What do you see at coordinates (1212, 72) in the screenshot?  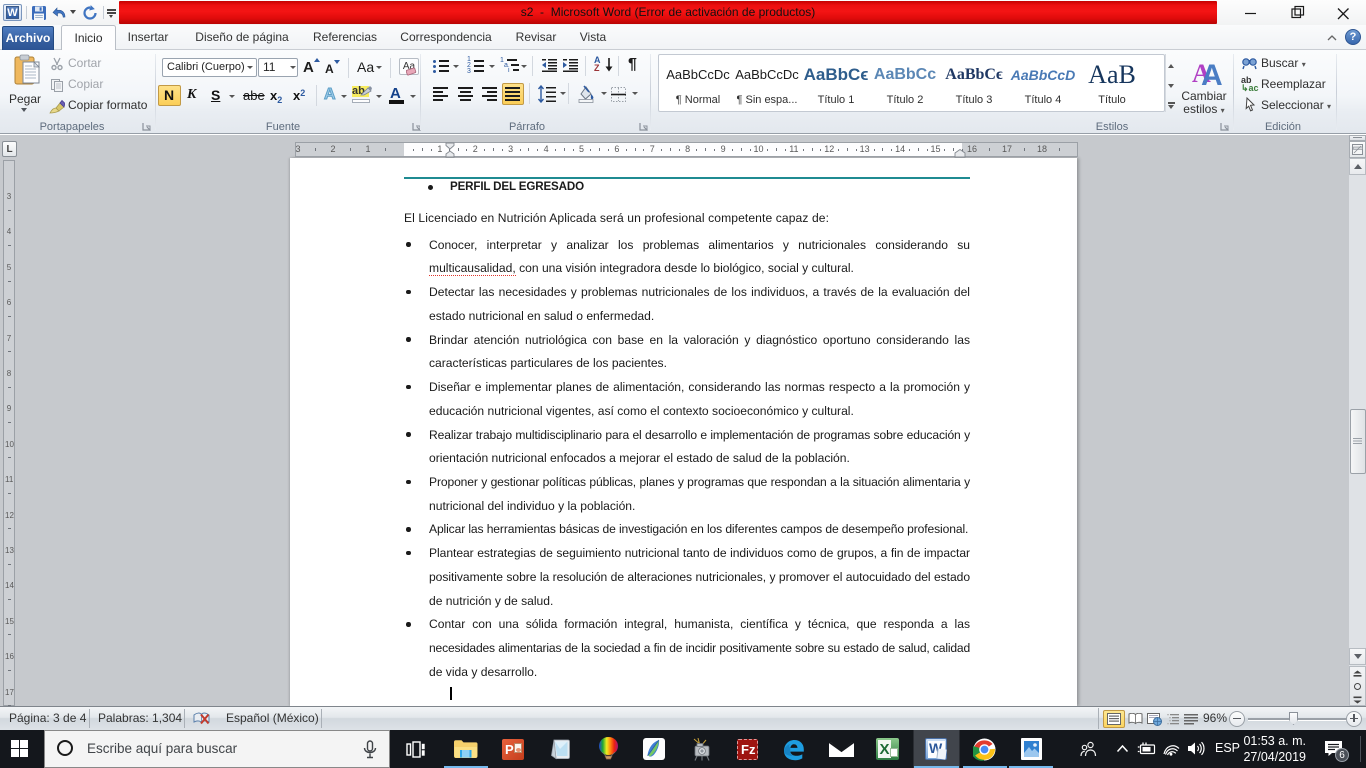 I see `svg-text: A` at bounding box center [1212, 72].